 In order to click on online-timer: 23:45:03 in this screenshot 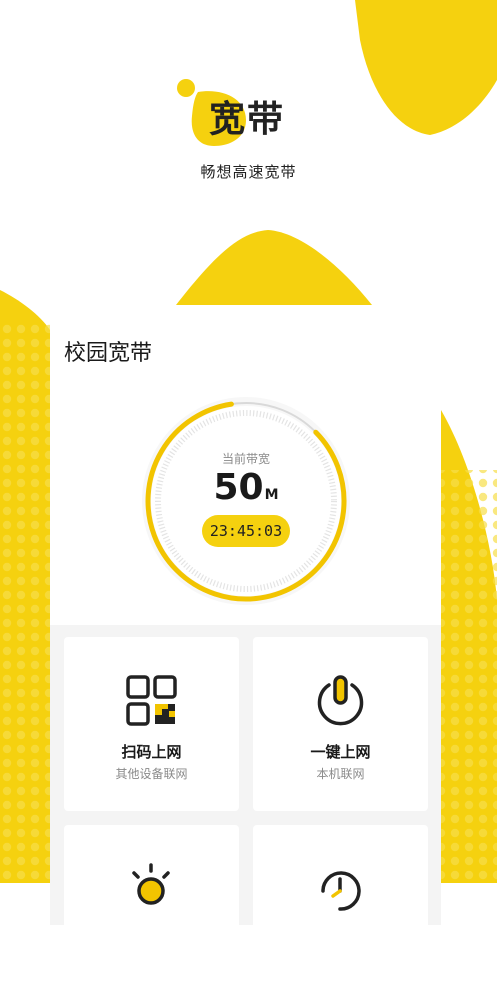, I will do `click(246, 531)`.